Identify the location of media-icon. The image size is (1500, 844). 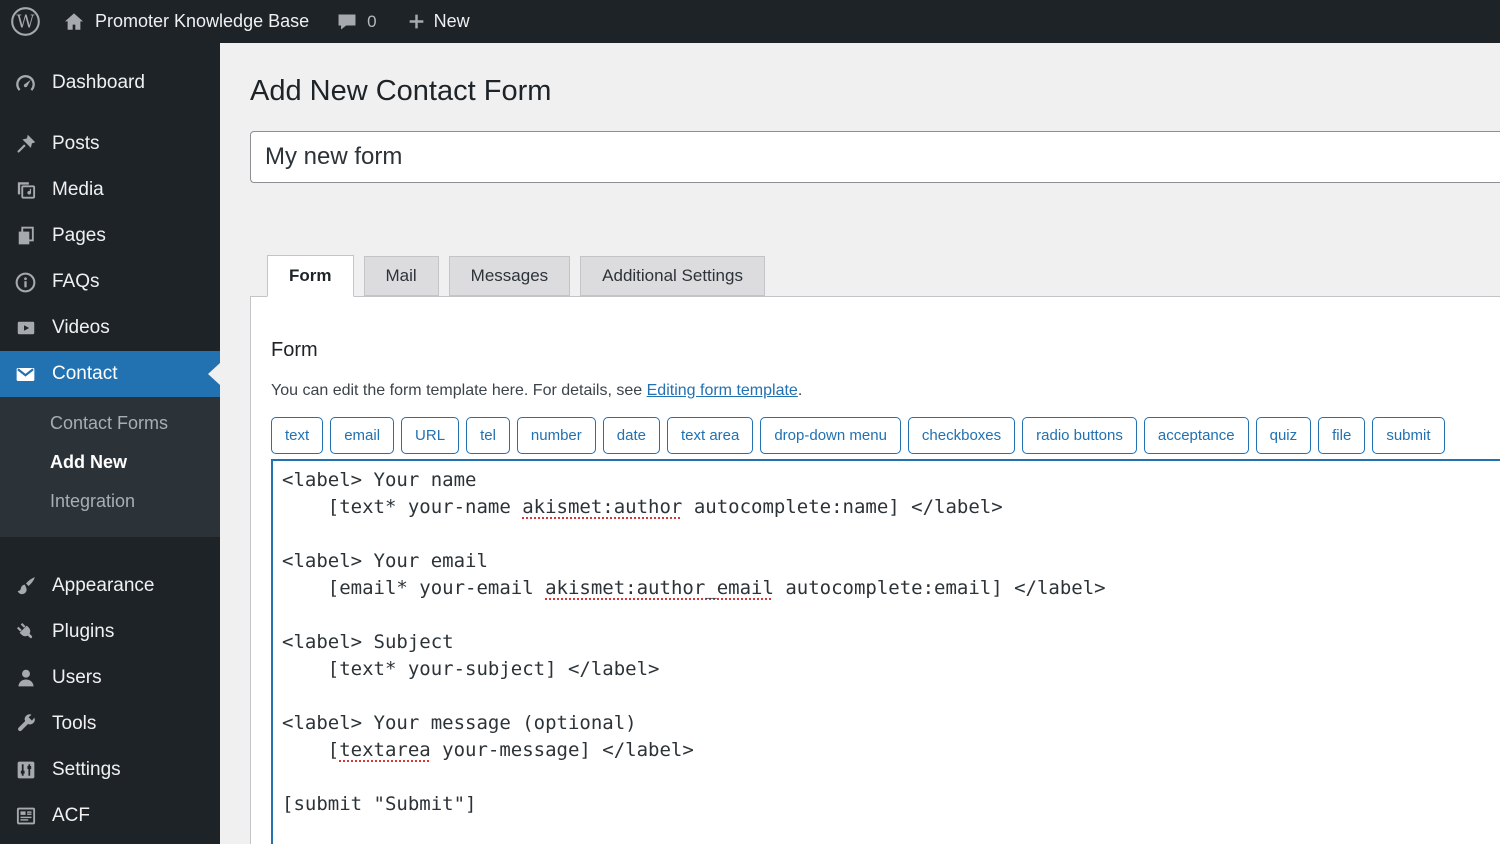
(25, 190).